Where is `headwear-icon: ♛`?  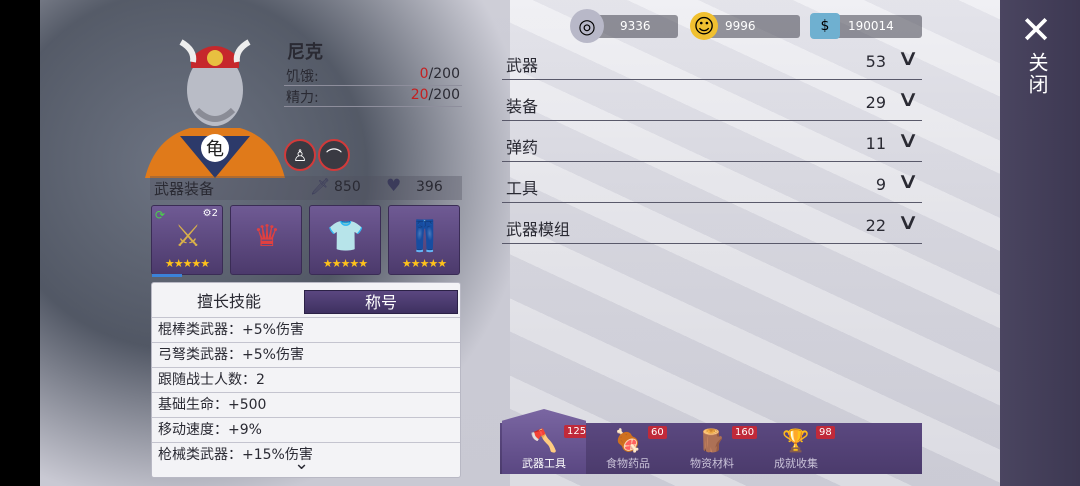 headwear-icon: ♛ is located at coordinates (267, 236).